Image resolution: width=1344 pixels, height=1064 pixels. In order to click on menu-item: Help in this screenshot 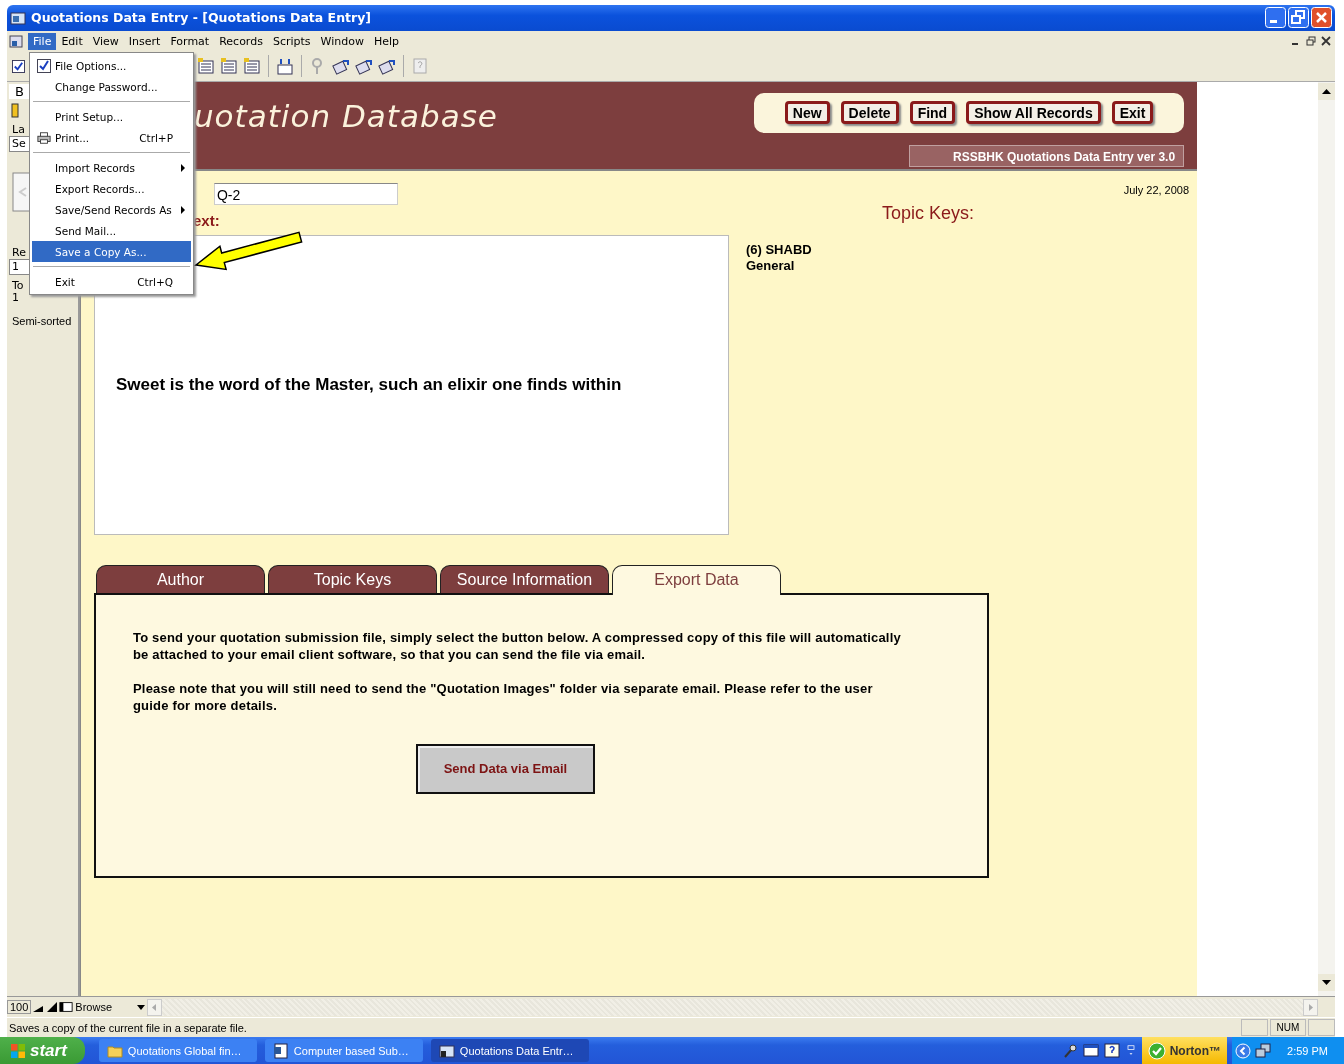, I will do `click(386, 41)`.